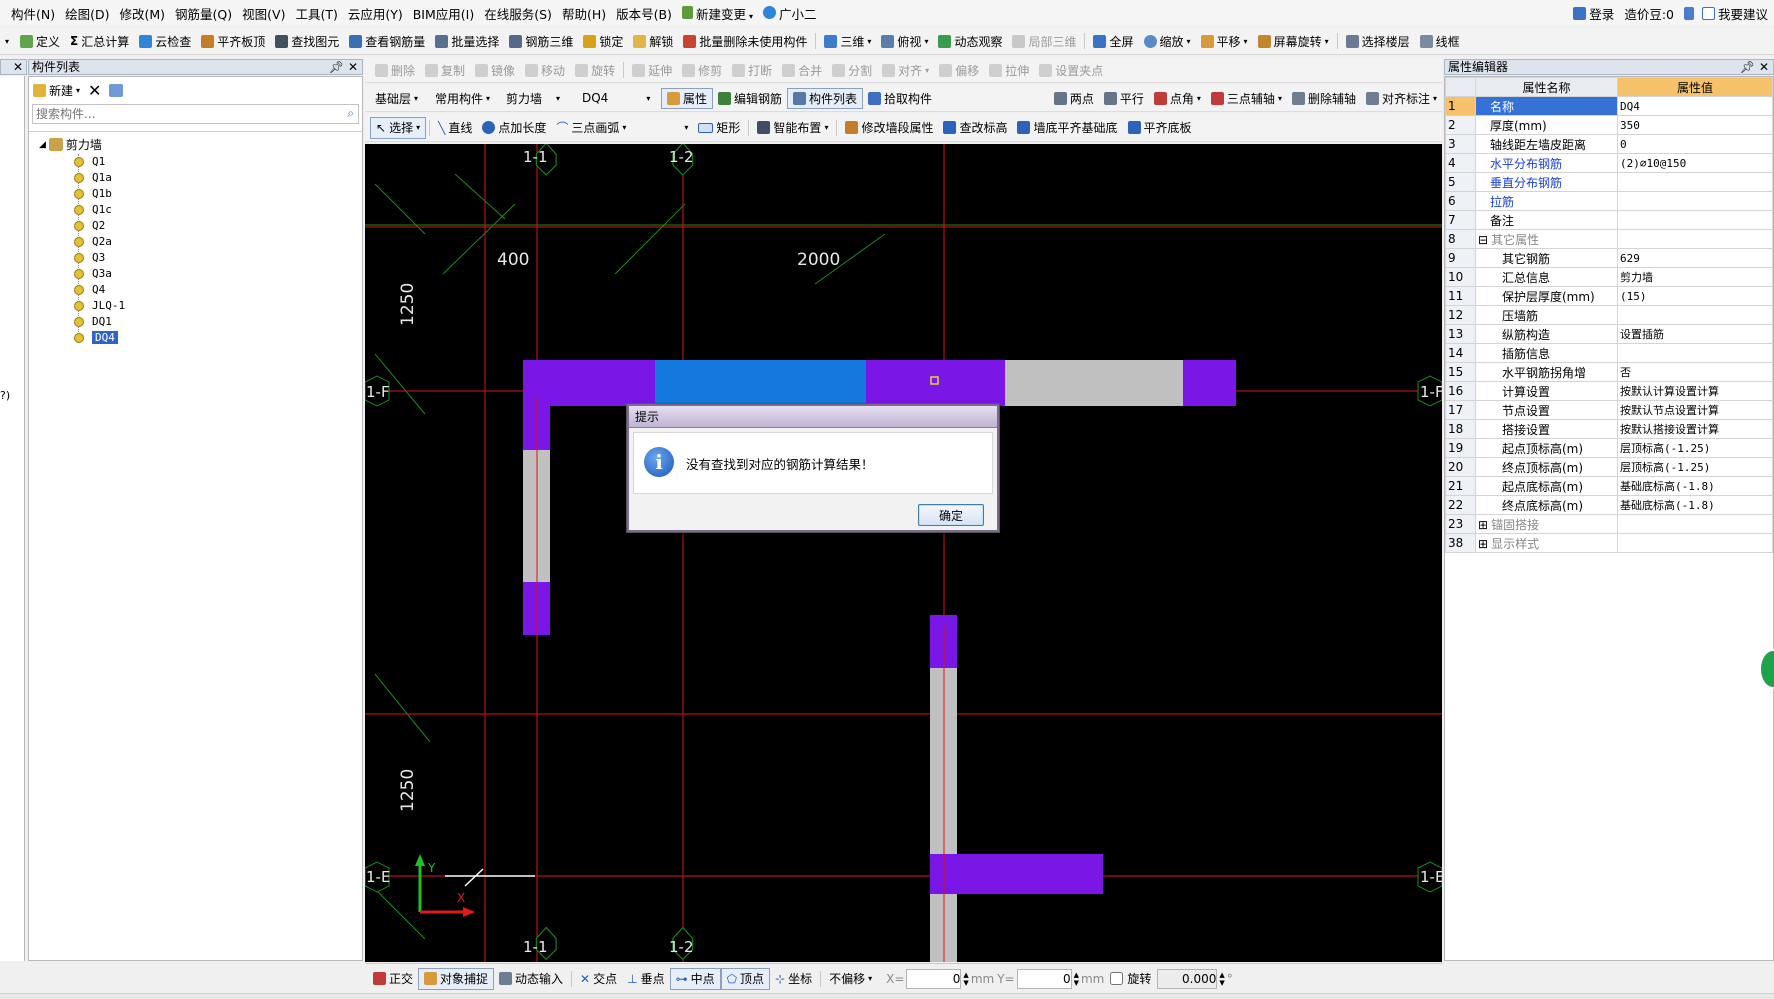  Describe the element at coordinates (1224, 41) in the screenshot. I see `pan-button: 平移 ▾` at that location.